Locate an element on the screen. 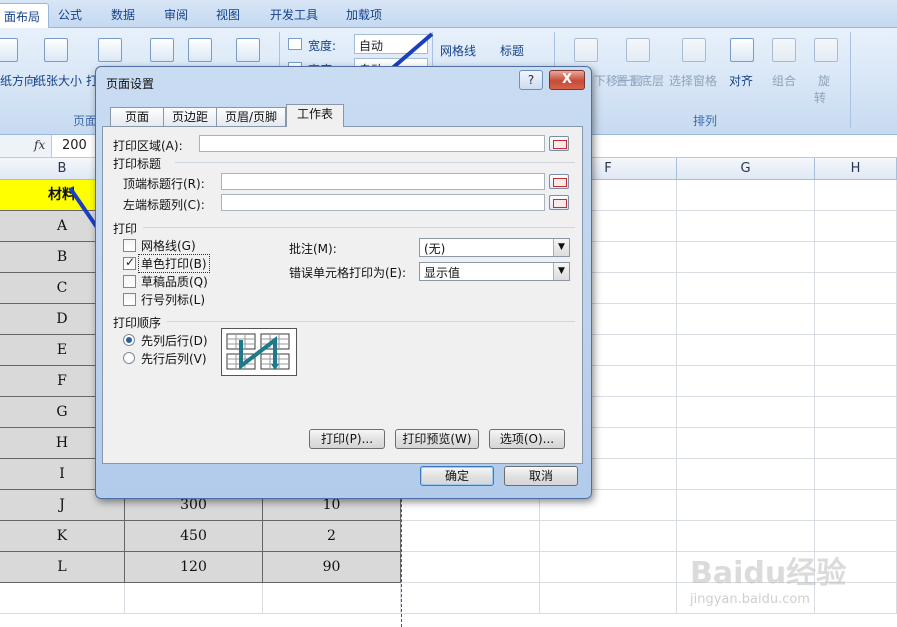 This screenshot has width=897, height=627. top-rows-picker-icon is located at coordinates (559, 181).